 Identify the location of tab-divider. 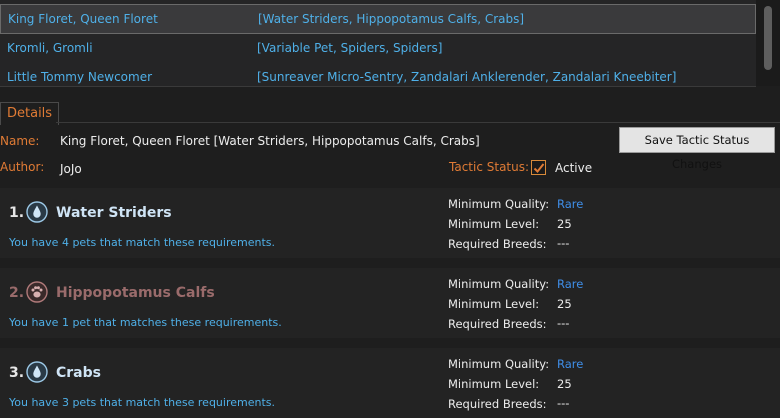
(418, 122).